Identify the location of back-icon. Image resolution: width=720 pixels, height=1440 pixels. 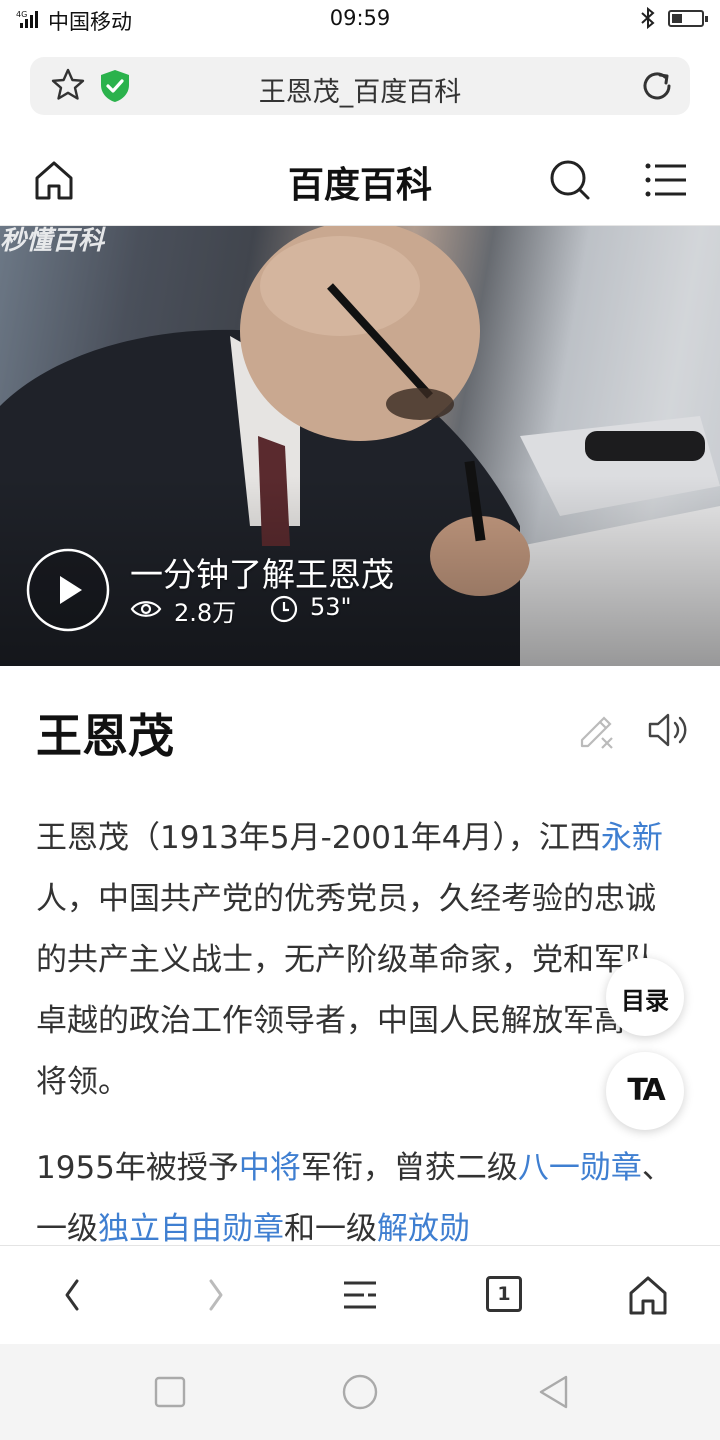
(72, 1295).